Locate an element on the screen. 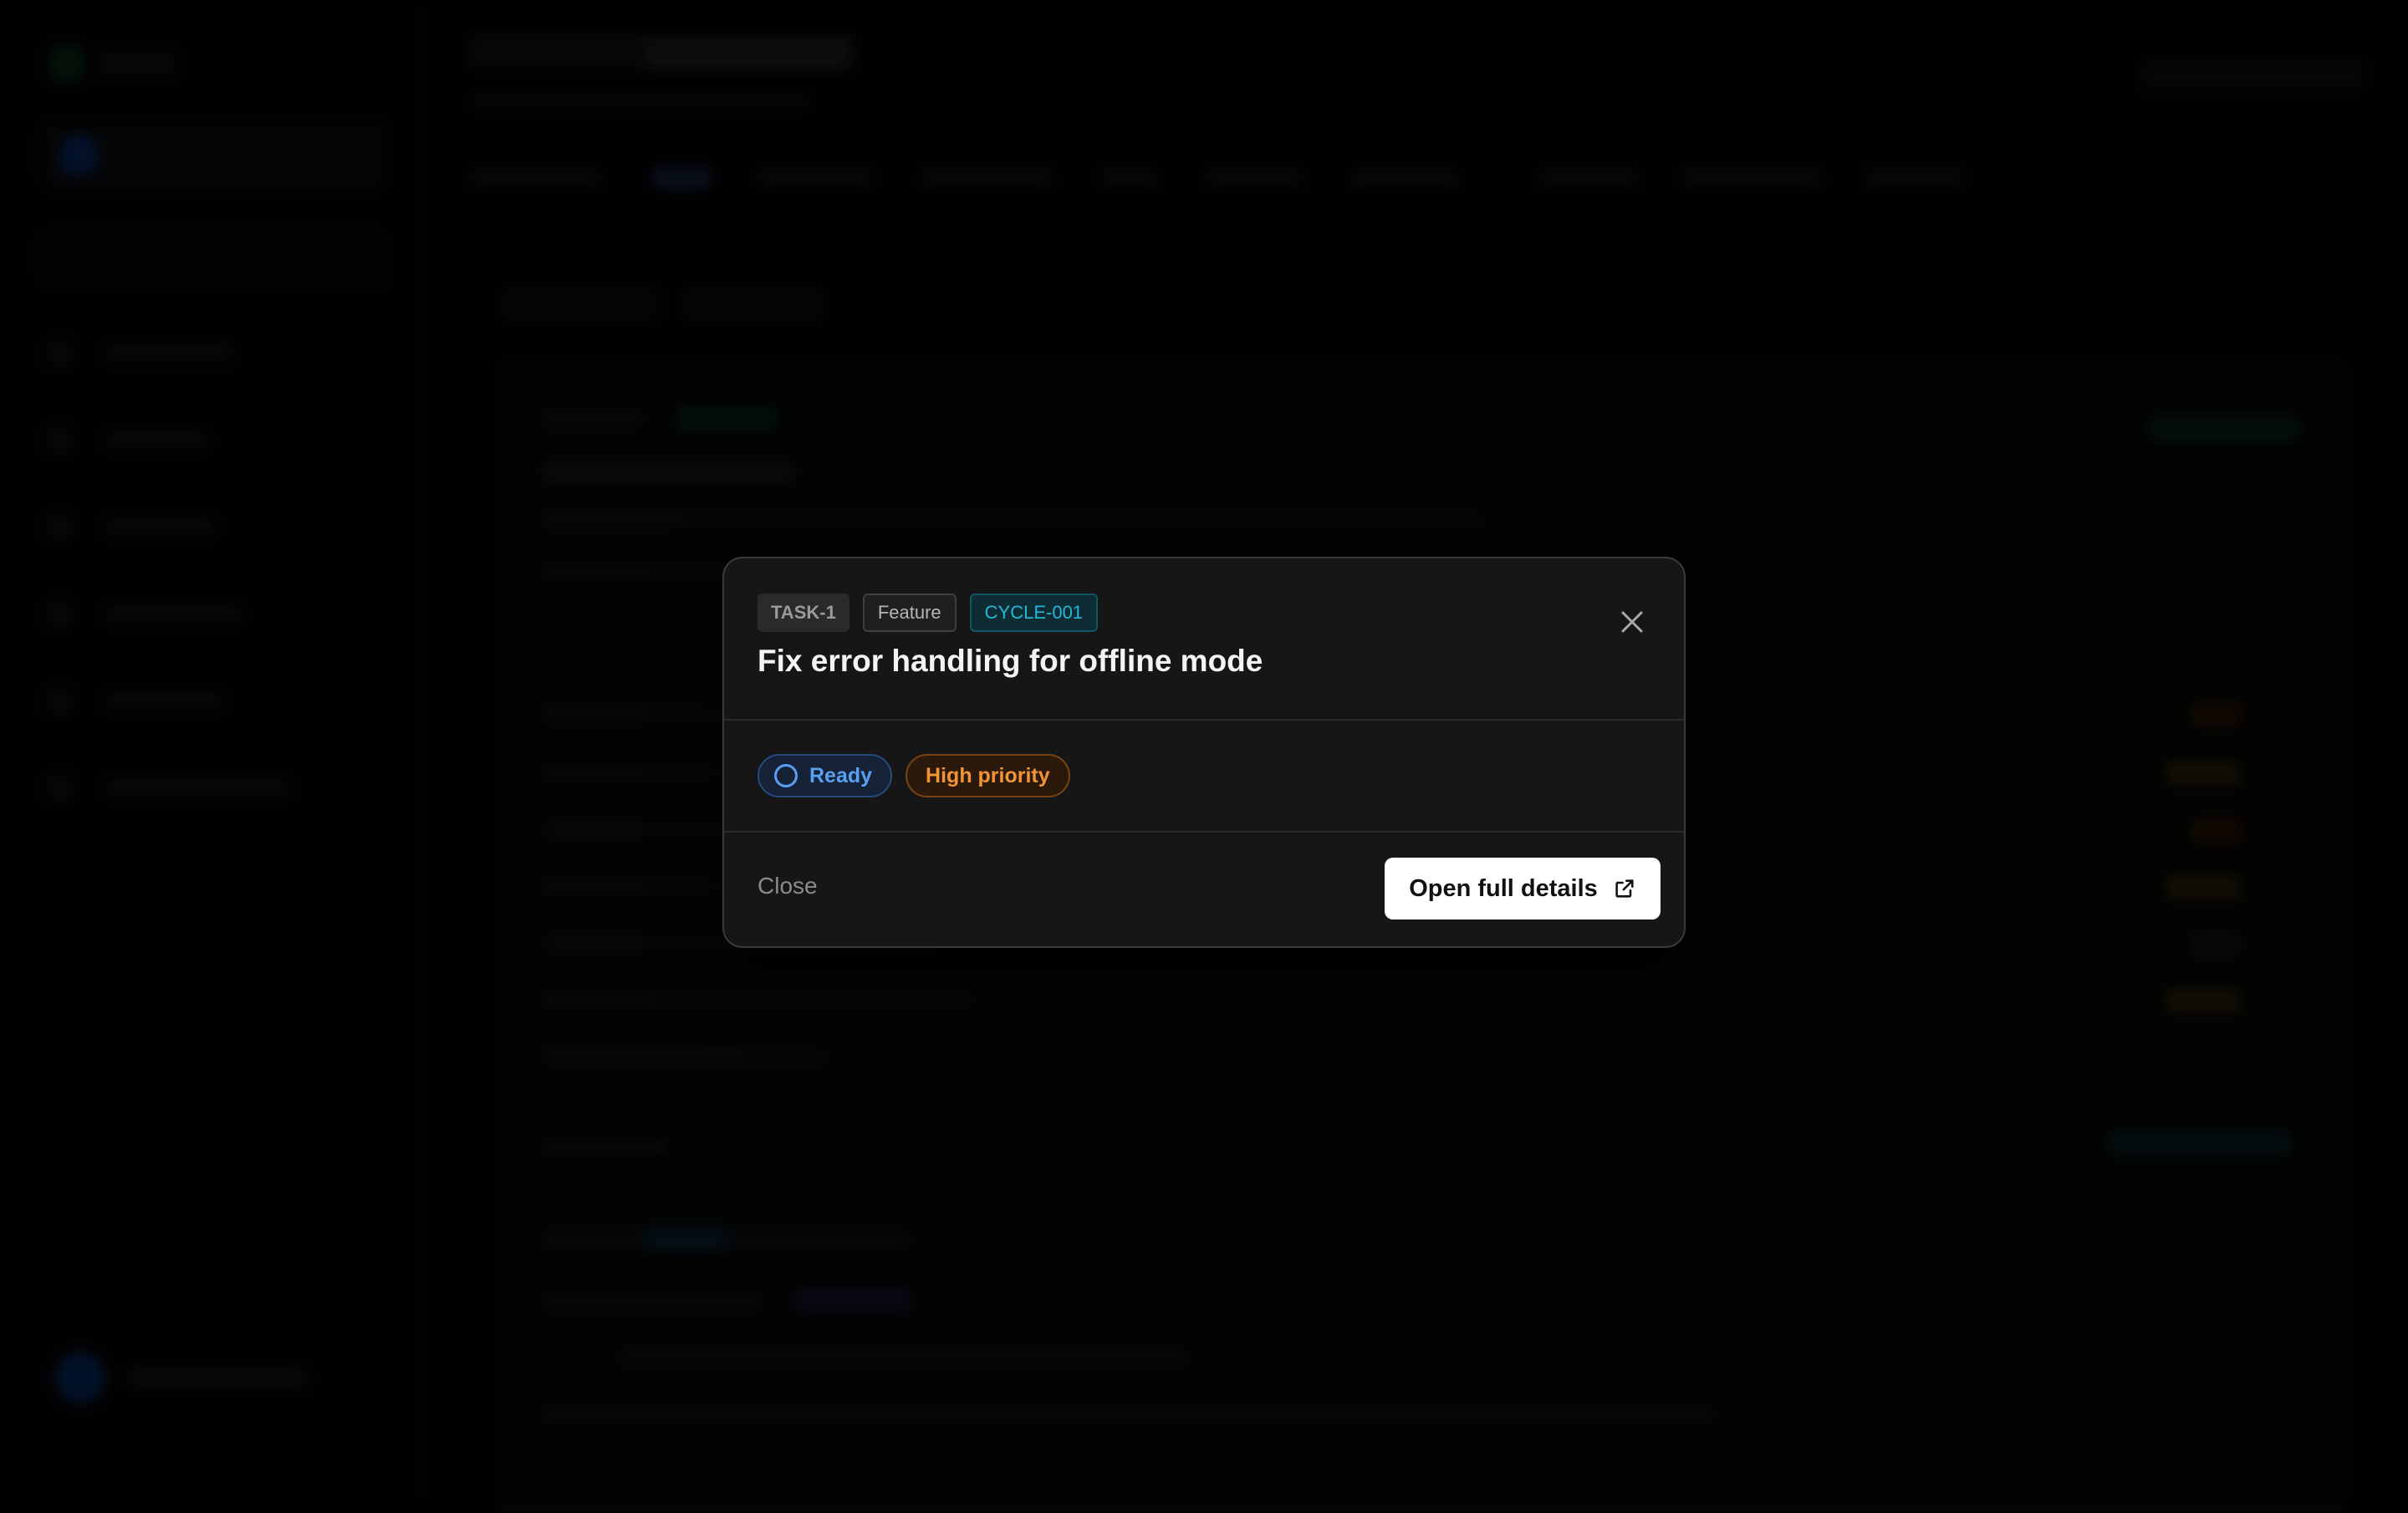 The width and height of the screenshot is (2408, 1513). circle-status-icon is located at coordinates (786, 775).